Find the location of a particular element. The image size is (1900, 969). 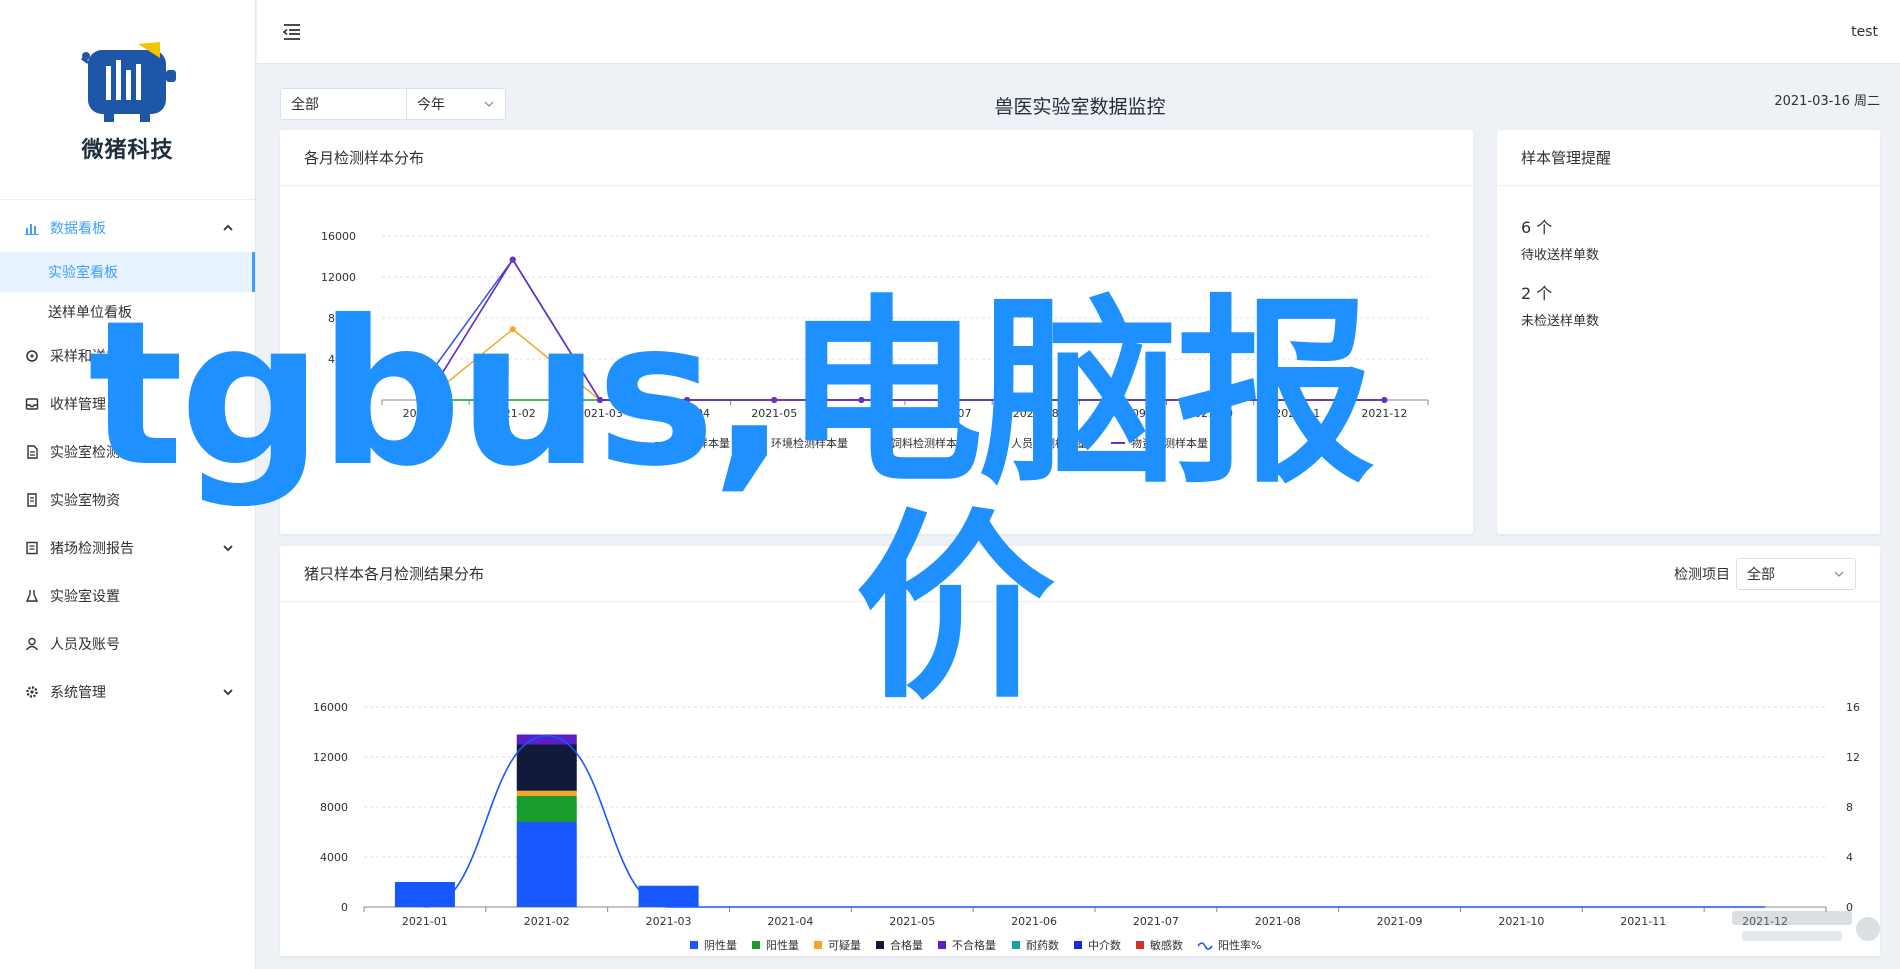

lab-icon is located at coordinates (32, 596).